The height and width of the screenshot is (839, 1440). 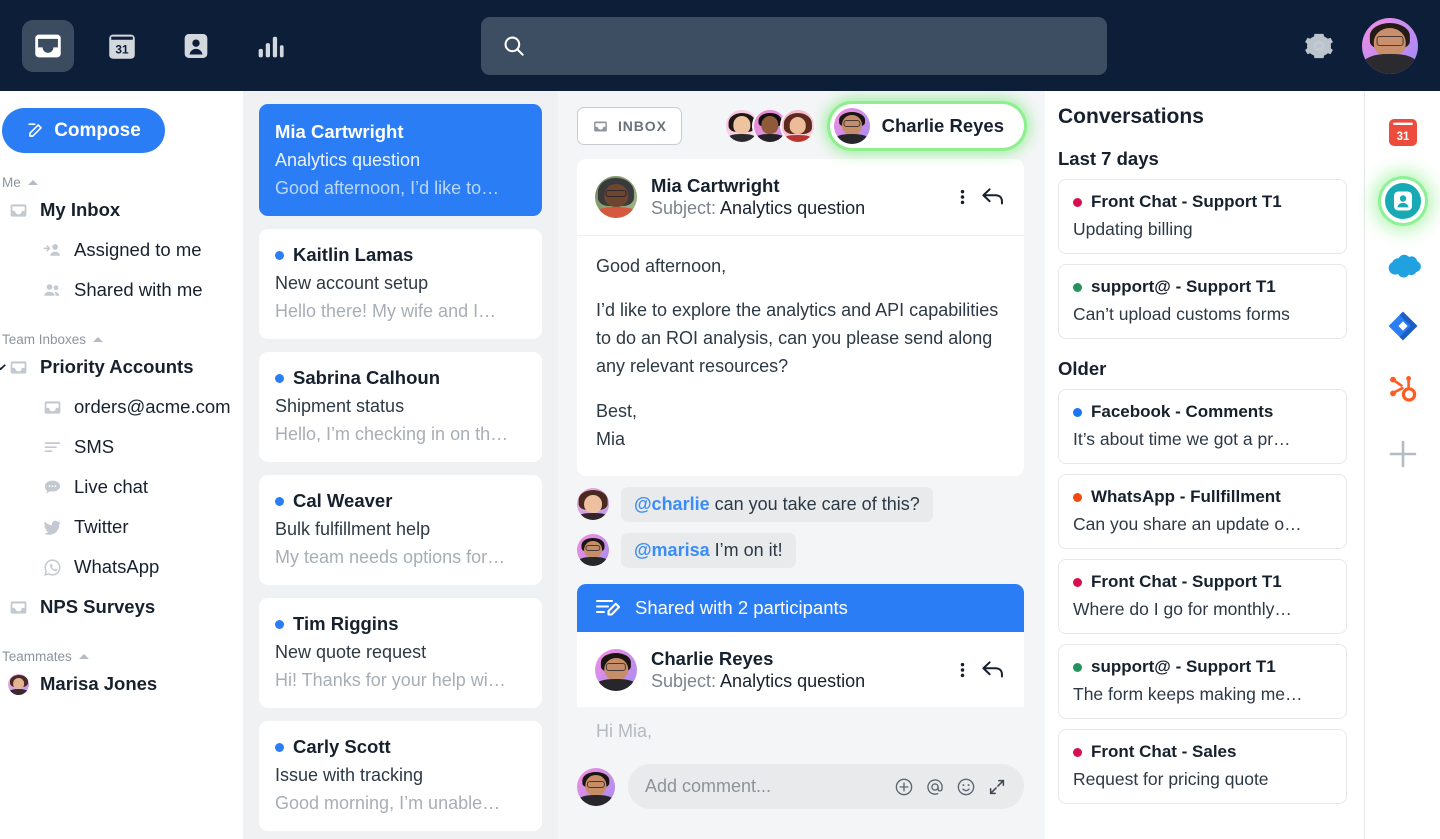 What do you see at coordinates (121, 447) in the screenshot?
I see `sidebar-item-sms: SMS` at bounding box center [121, 447].